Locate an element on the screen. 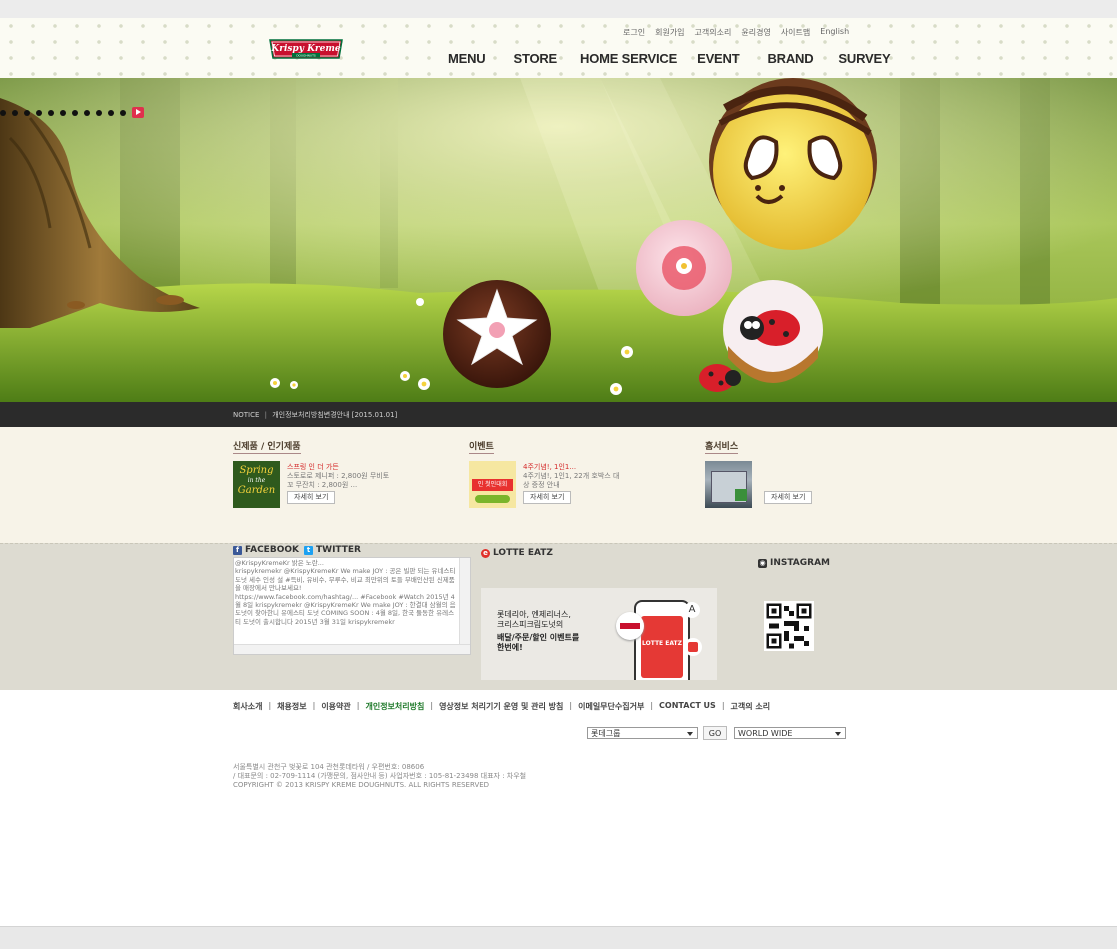 The height and width of the screenshot is (949, 1117). footer-link-contact: CONTACT US is located at coordinates (687, 706).